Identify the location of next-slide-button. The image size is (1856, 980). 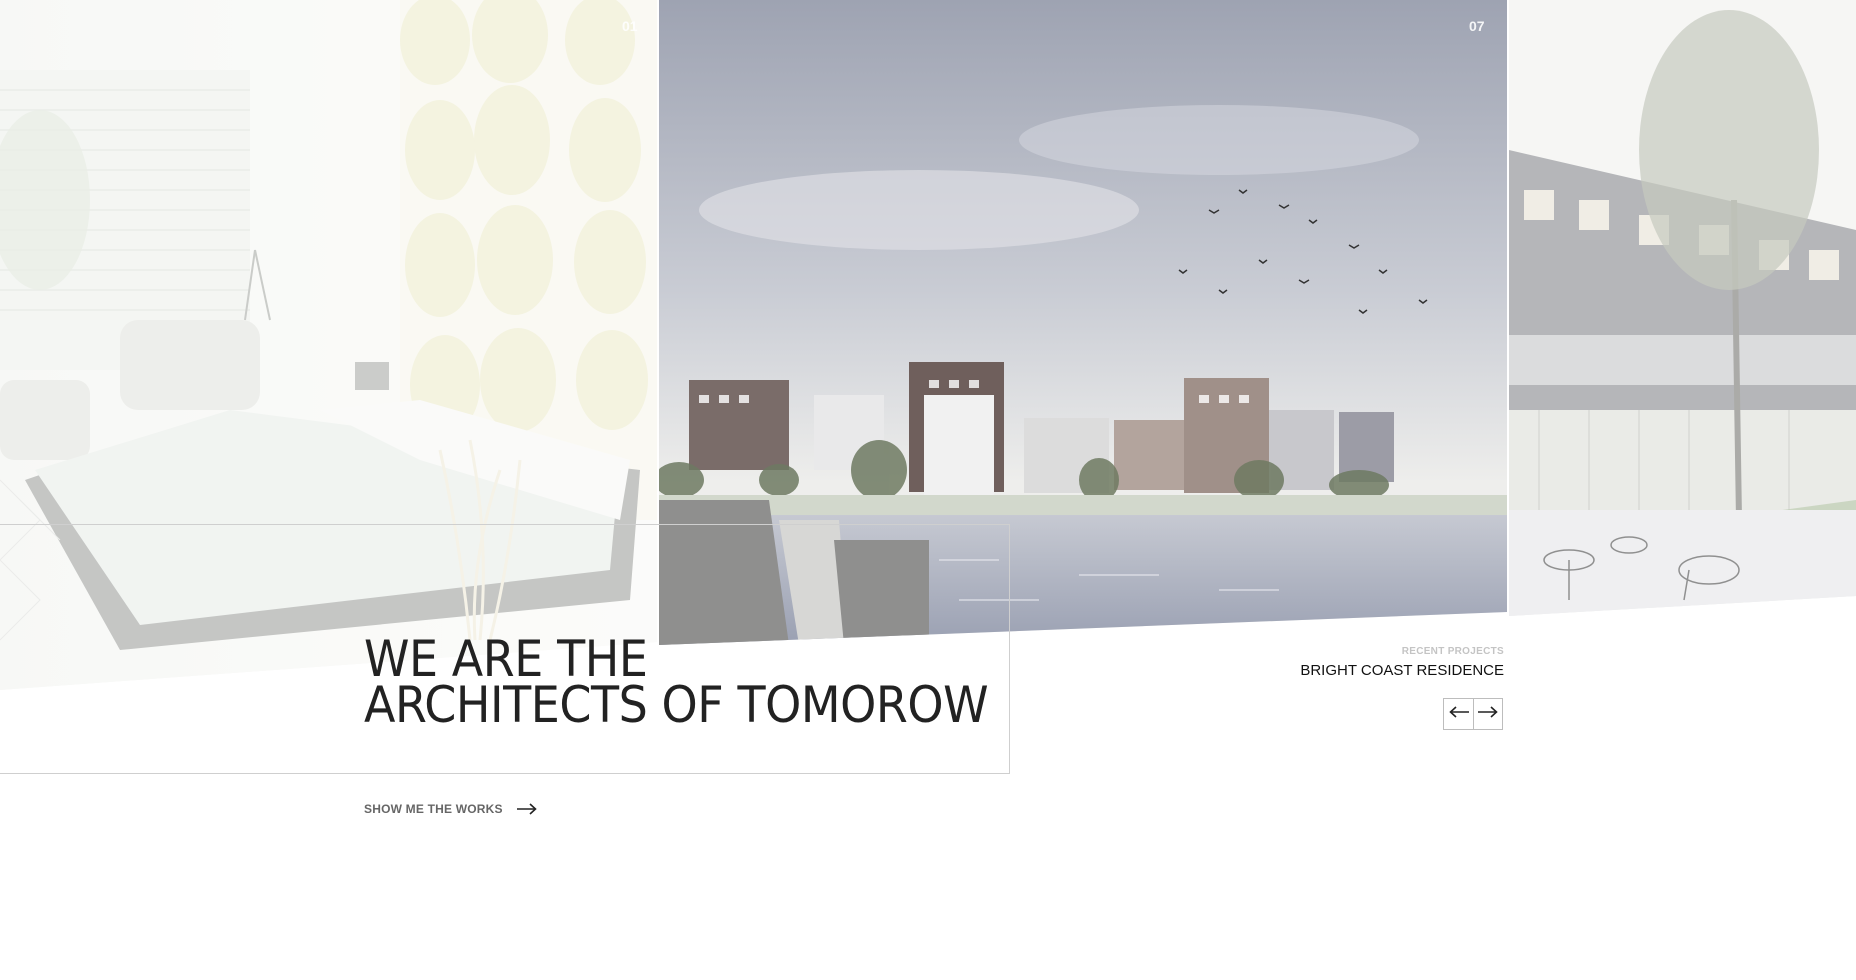
(1487, 714).